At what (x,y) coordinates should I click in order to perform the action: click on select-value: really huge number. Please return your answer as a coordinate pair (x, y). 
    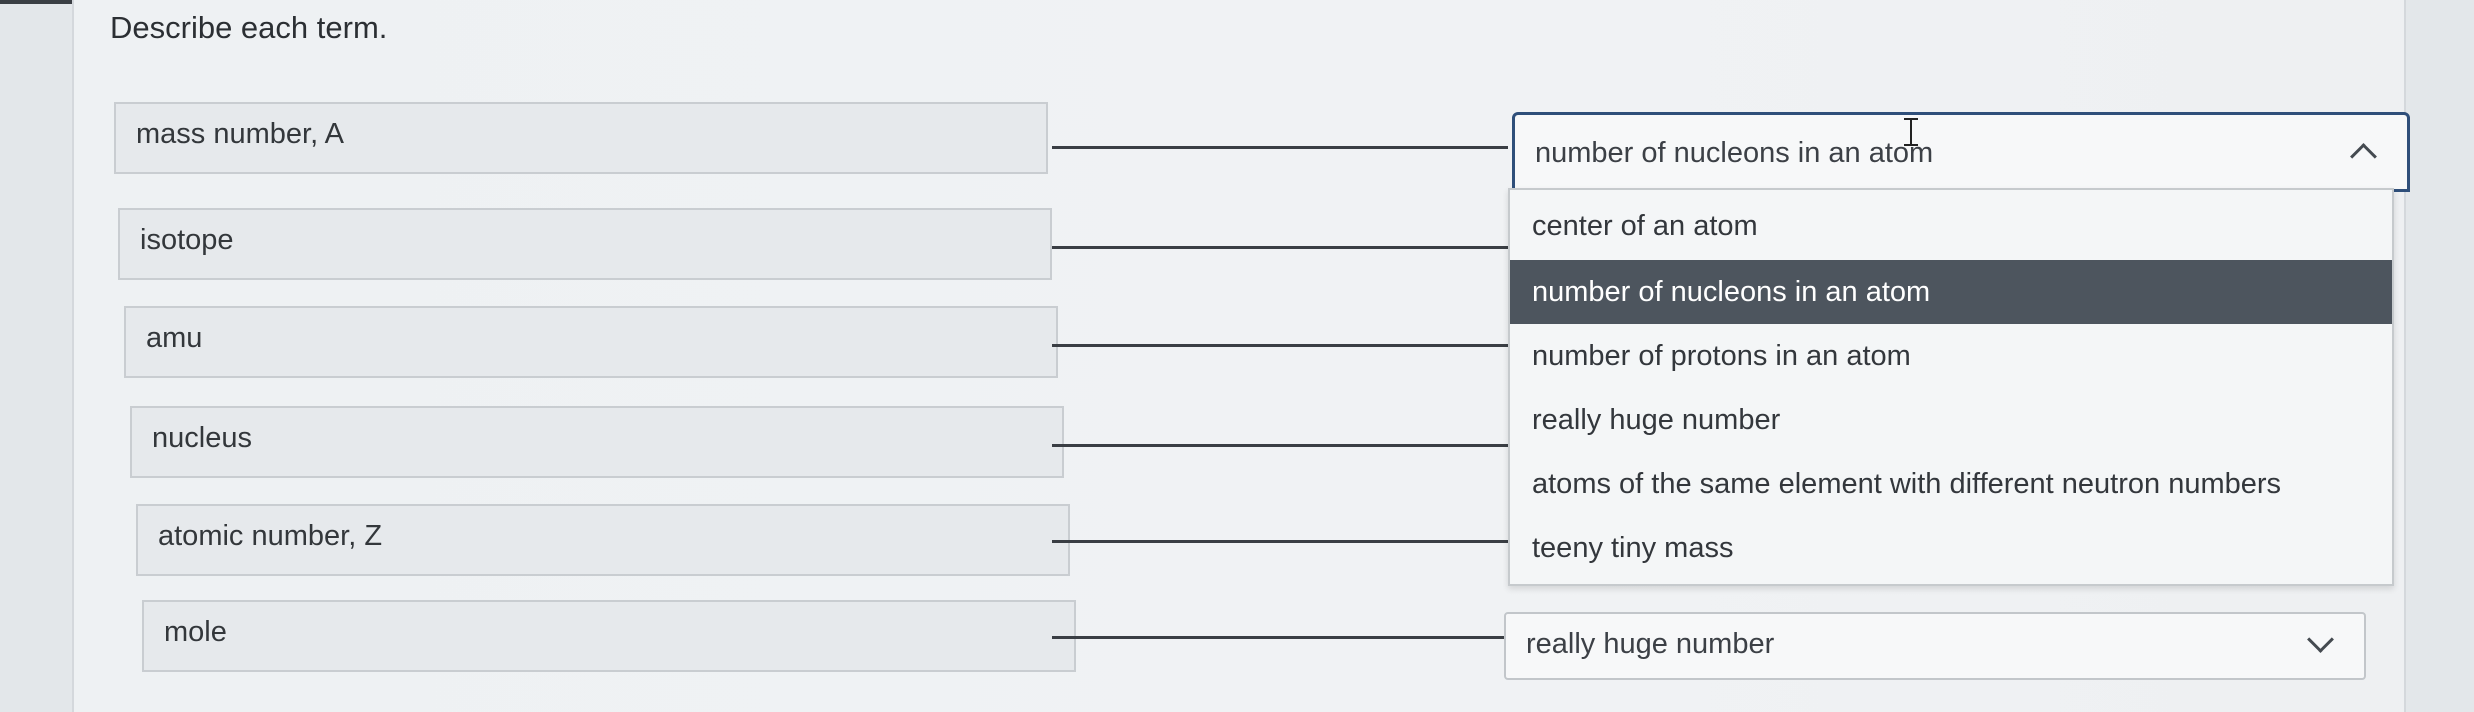
    Looking at the image, I should click on (1650, 644).